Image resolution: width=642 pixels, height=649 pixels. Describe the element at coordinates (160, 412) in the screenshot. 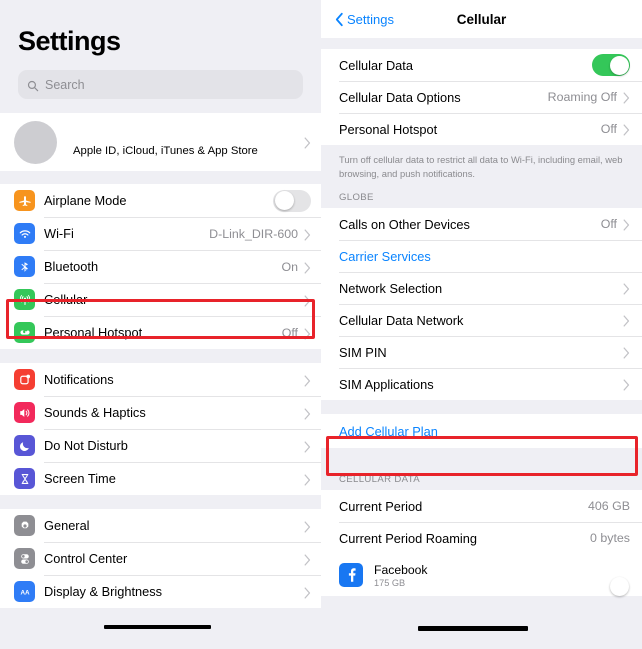

I see `sidebar-item-sounds-haptics: Sounds & Haptics` at that location.